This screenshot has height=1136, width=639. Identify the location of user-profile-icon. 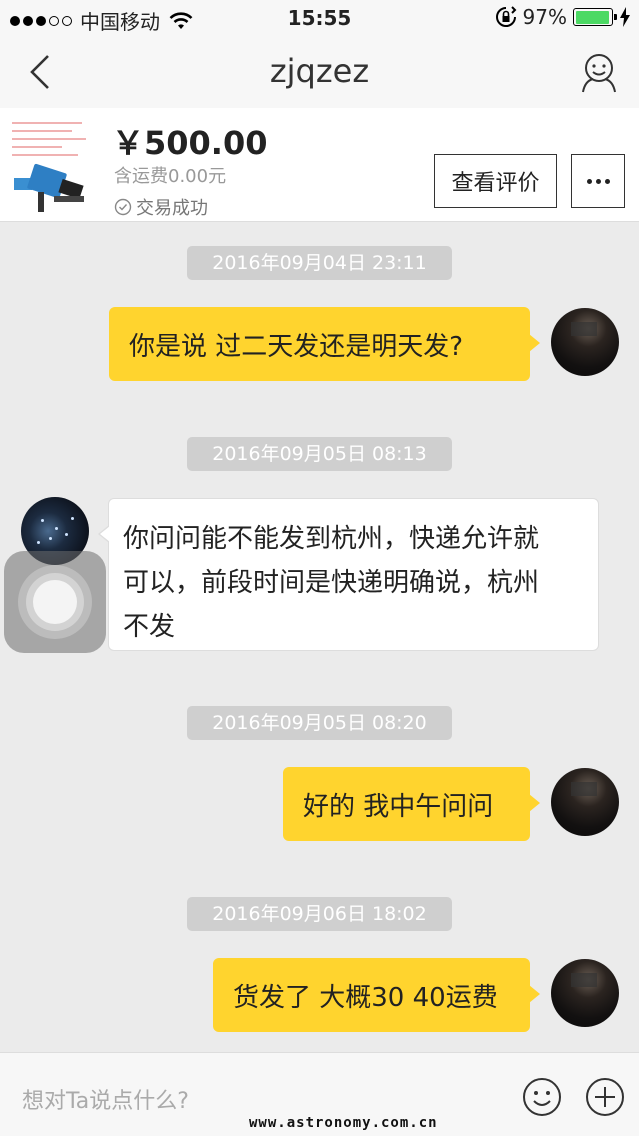
(599, 73).